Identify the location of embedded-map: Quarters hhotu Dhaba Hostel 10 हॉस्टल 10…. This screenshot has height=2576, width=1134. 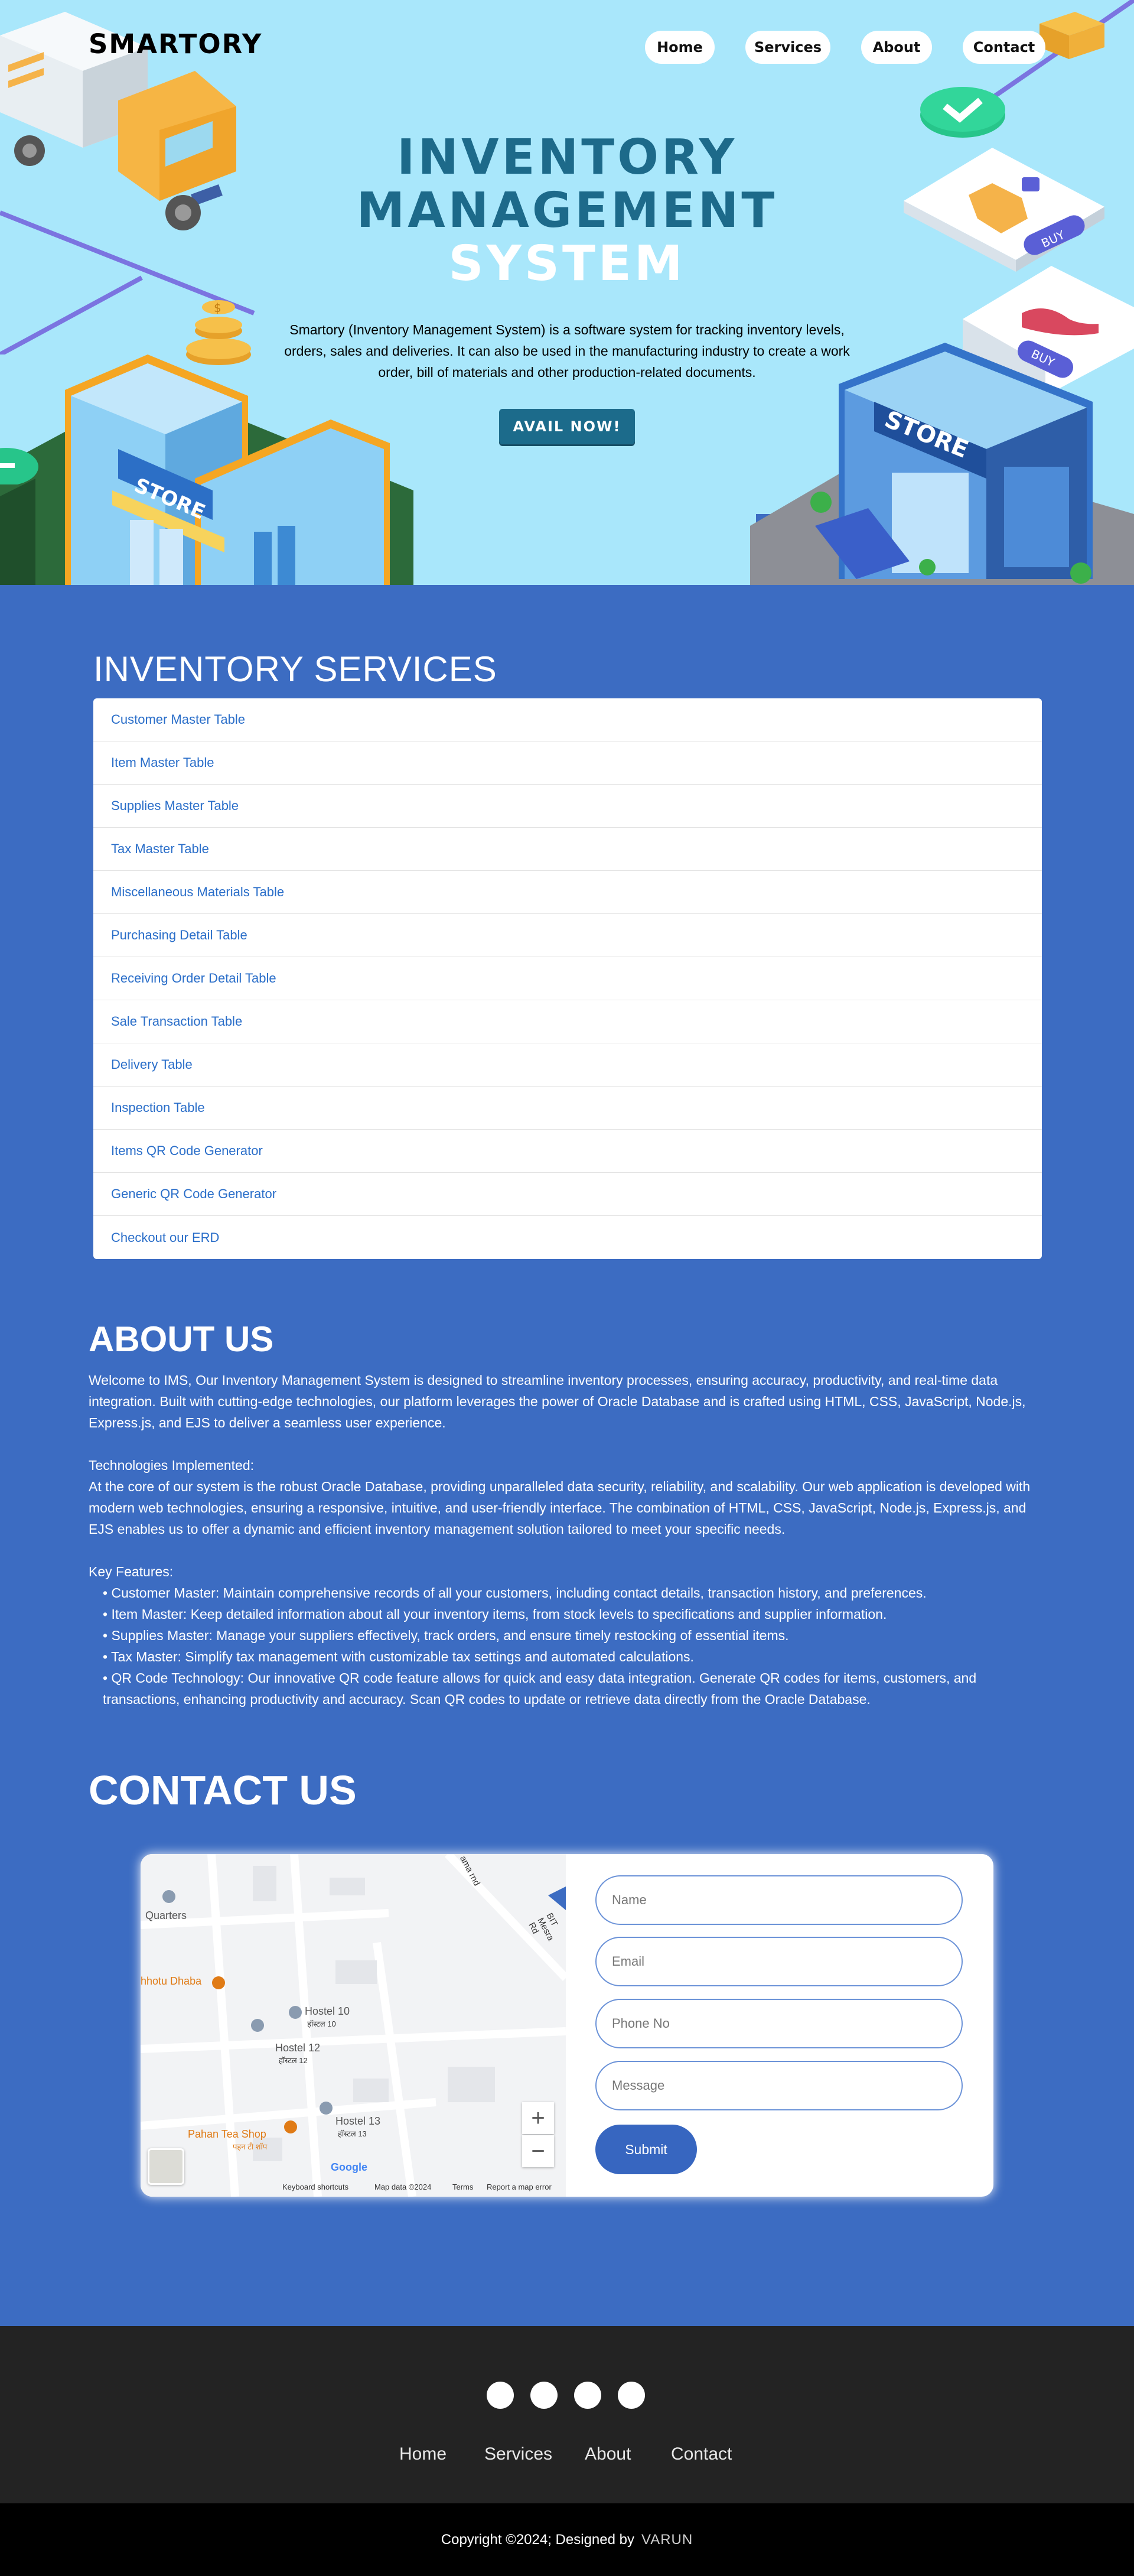
(353, 2026).